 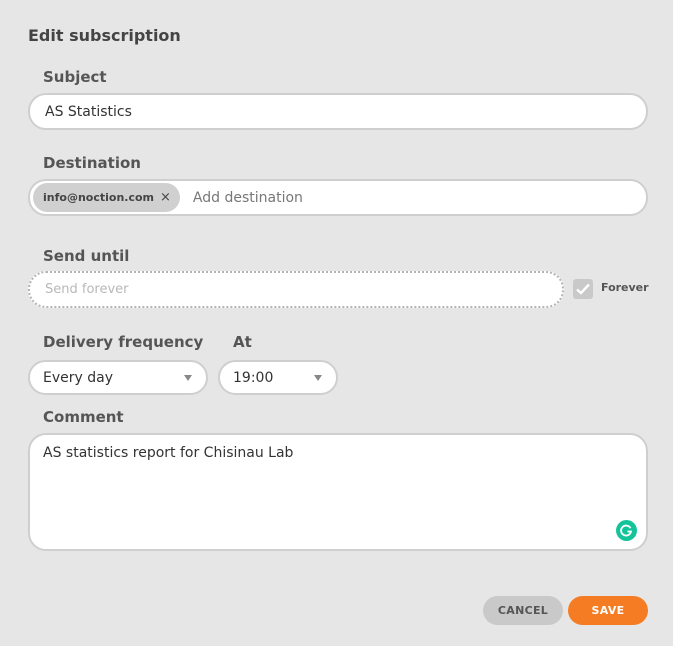 I want to click on dialog-title: Edit subscription, so click(x=104, y=35).